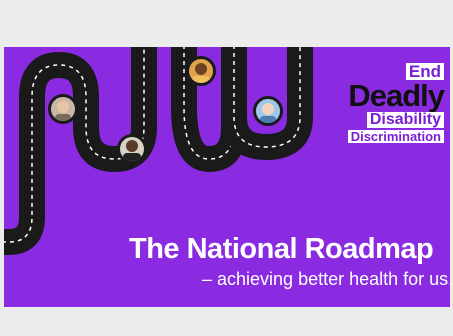  I want to click on logo-deadly: Deadly, so click(396, 95).